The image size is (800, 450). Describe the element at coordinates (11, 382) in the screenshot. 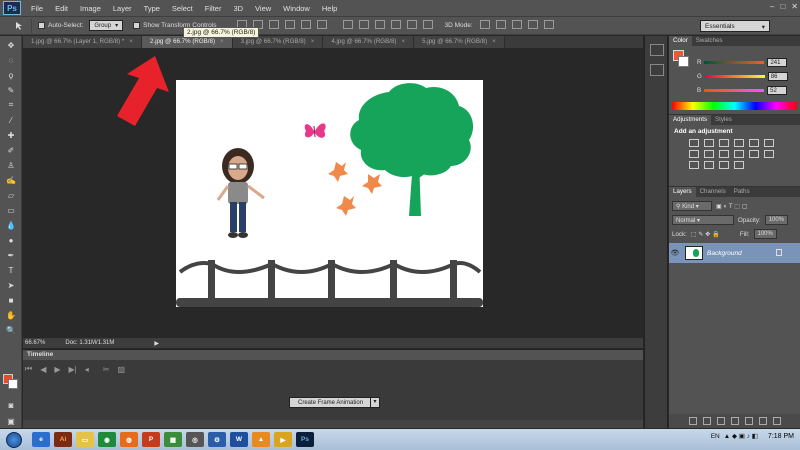

I see `color-swatches` at that location.